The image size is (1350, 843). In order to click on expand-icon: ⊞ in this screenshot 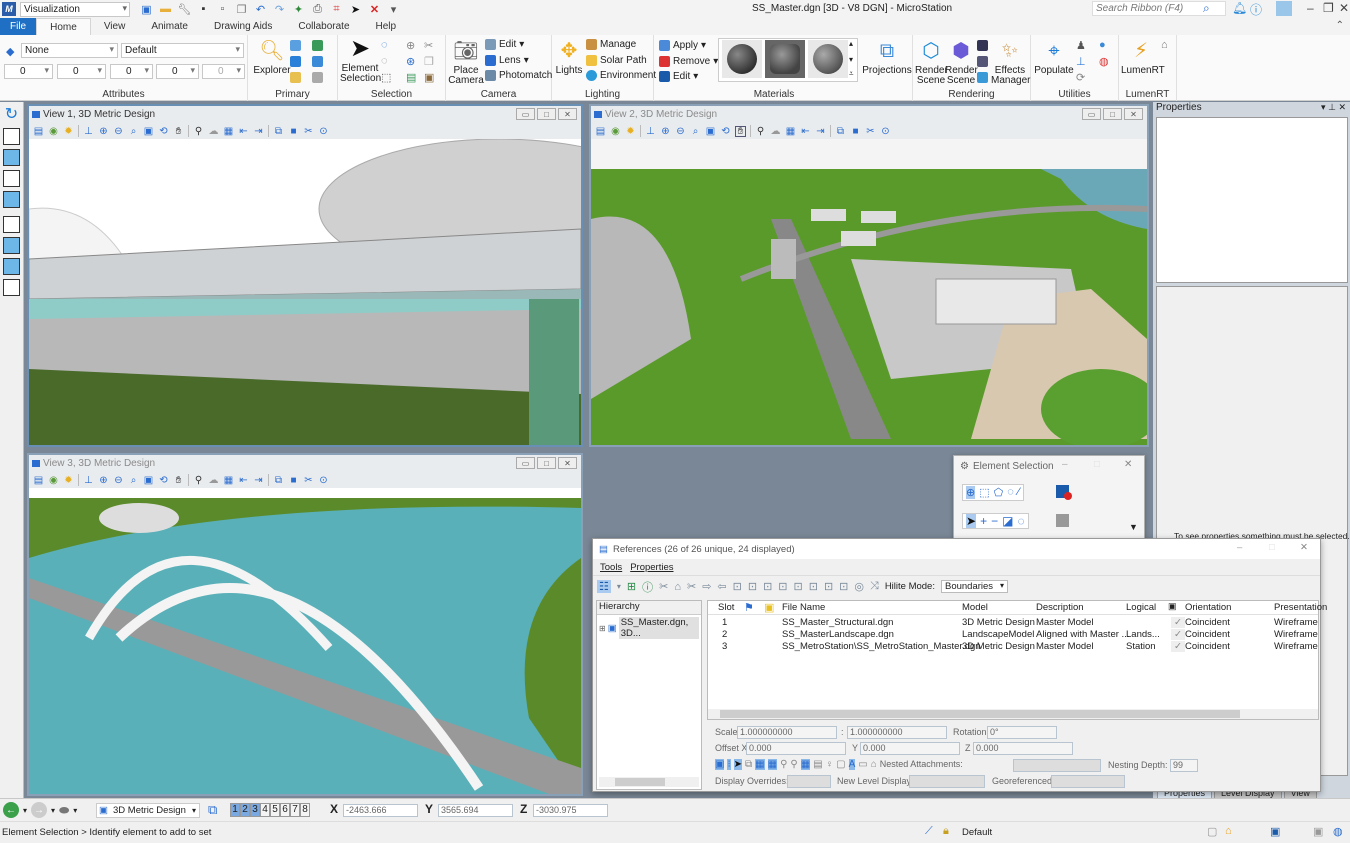, I will do `click(602, 628)`.